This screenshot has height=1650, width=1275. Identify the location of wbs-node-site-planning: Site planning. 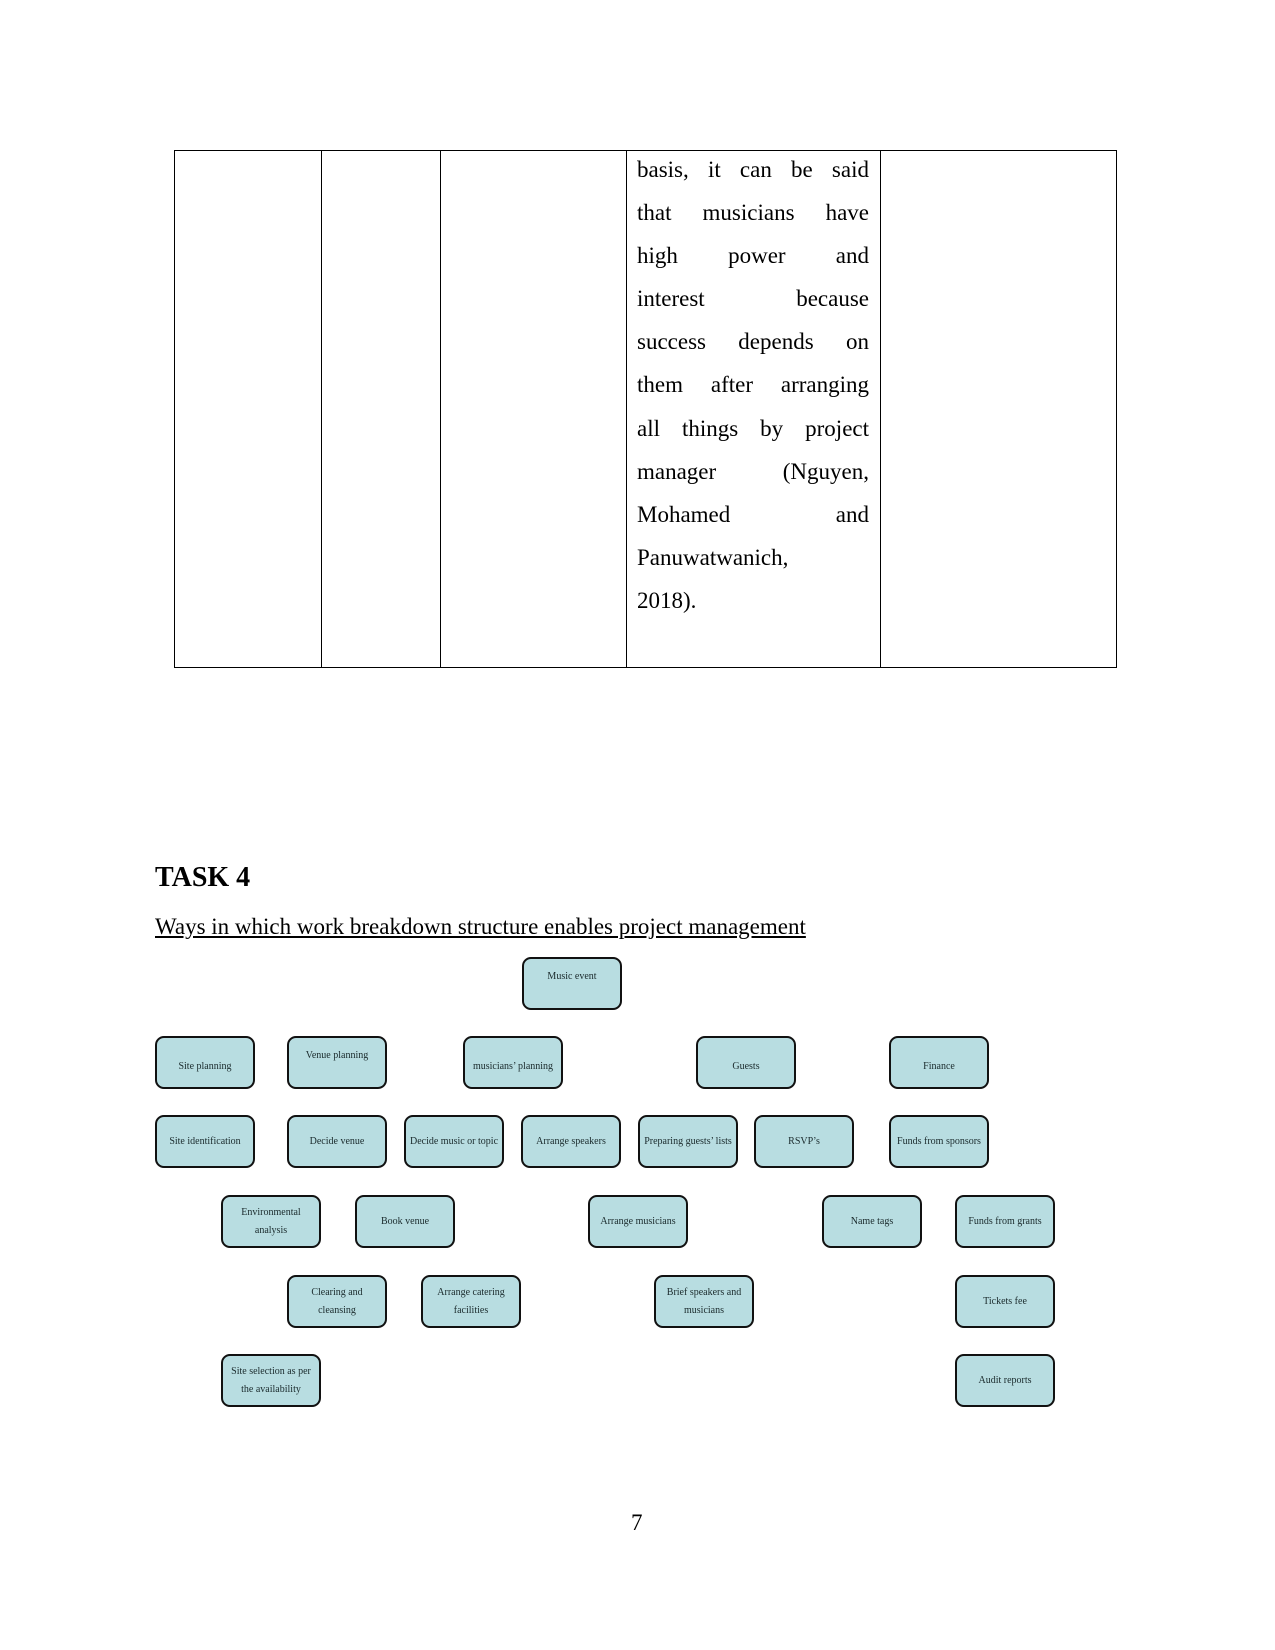
(205, 1062).